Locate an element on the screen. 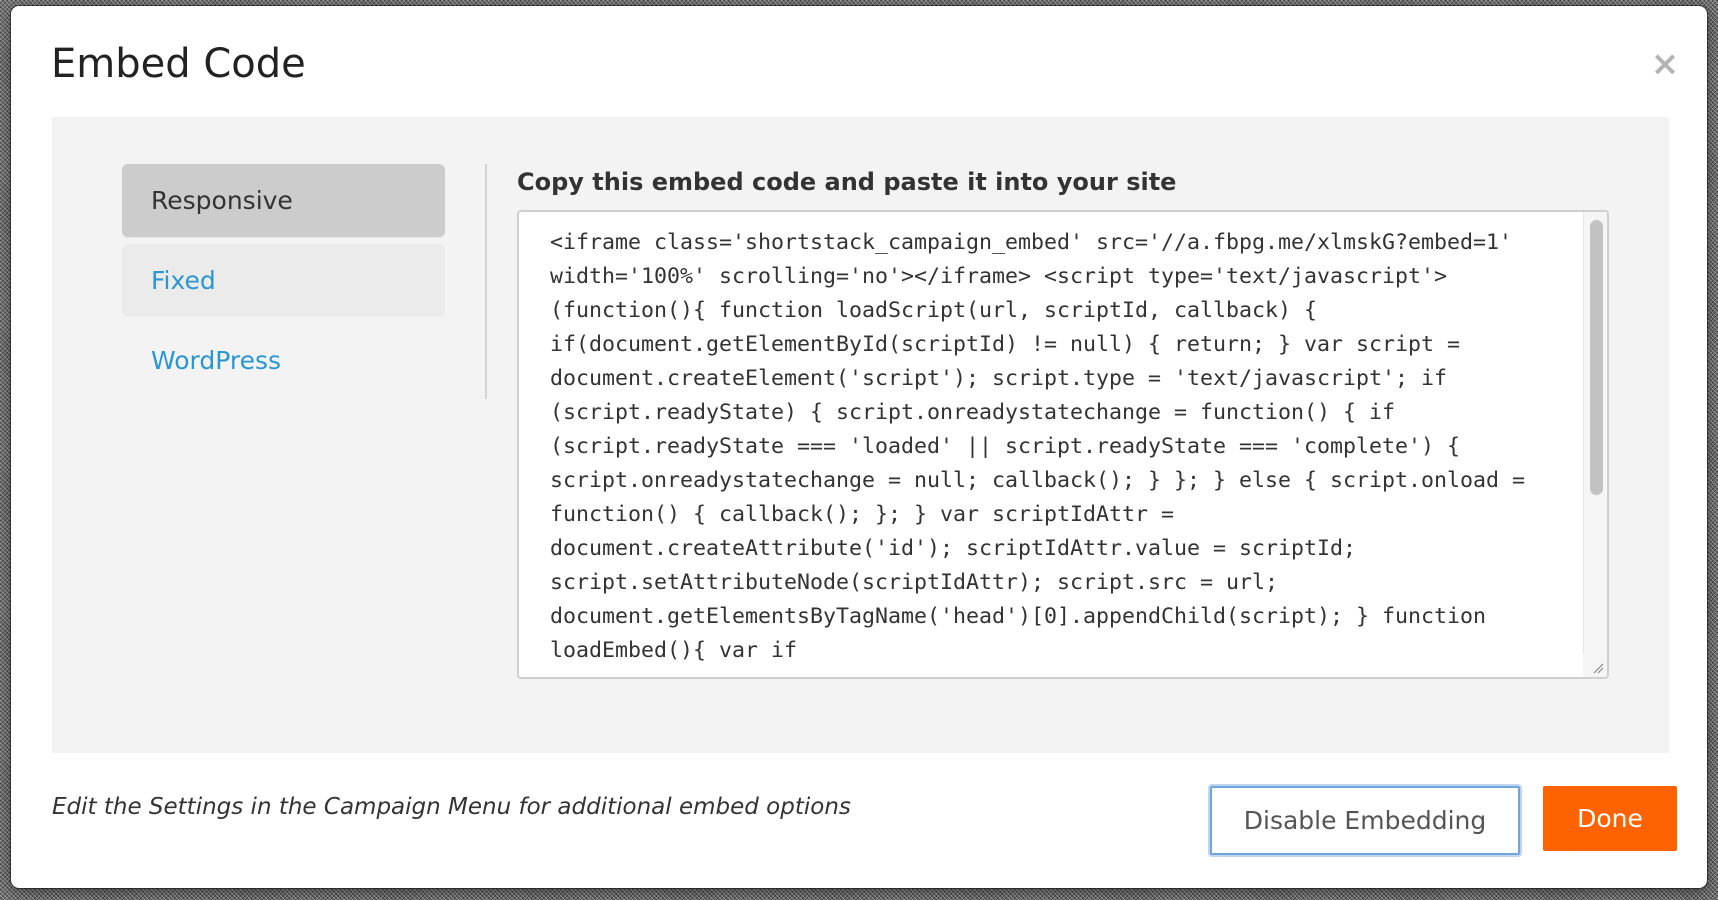  disable-embedding-button: Disable Embedding is located at coordinates (1365, 820).